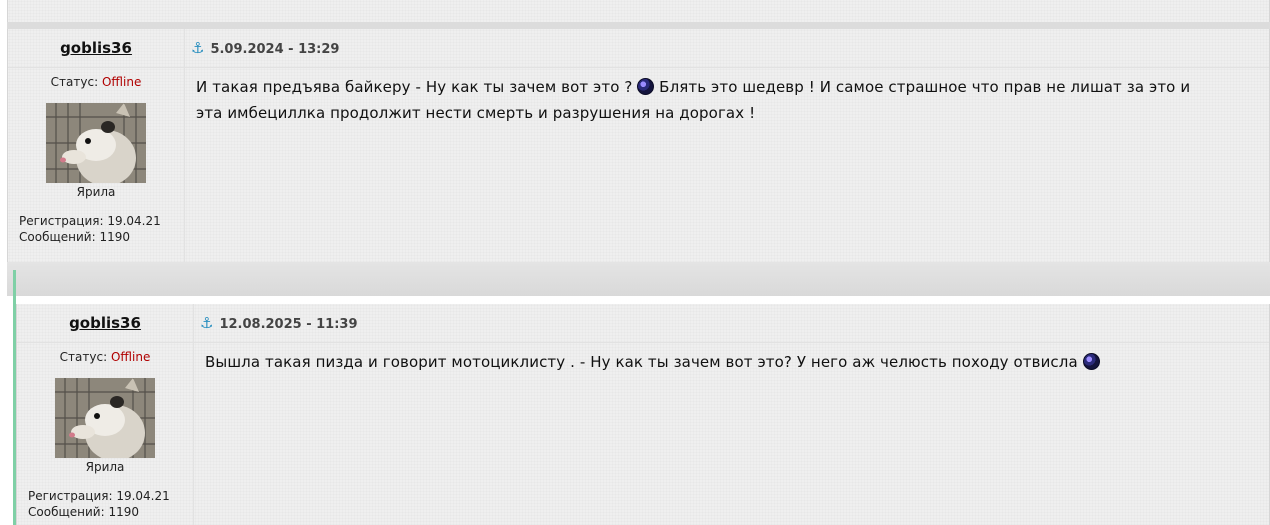 The image size is (1270, 525). What do you see at coordinates (638, 11) in the screenshot?
I see `top-strip` at bounding box center [638, 11].